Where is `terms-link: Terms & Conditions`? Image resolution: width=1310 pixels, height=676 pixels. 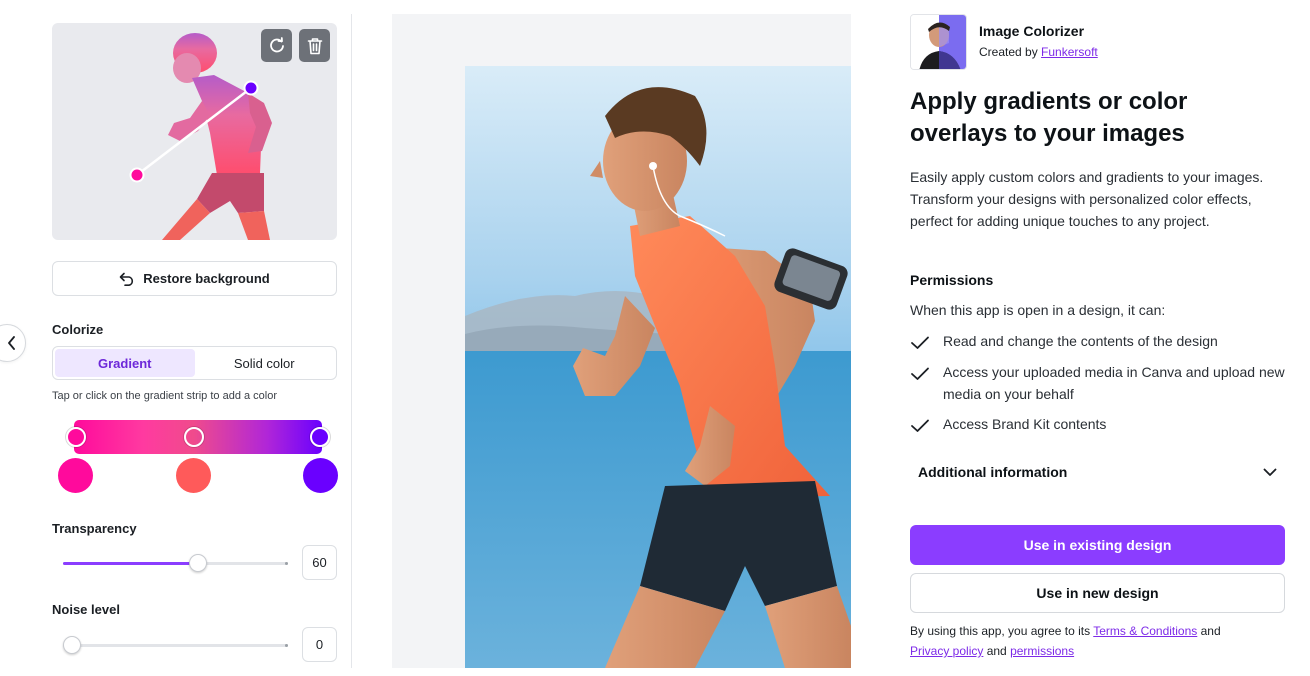 terms-link: Terms & Conditions is located at coordinates (1145, 631).